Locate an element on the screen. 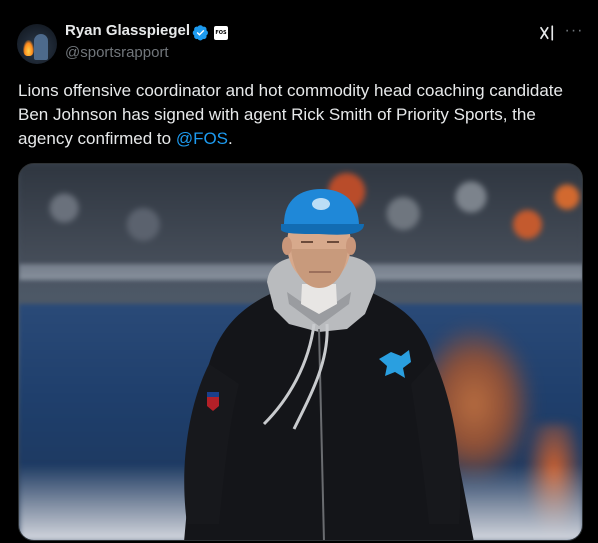 The width and height of the screenshot is (598, 543). grok-icon is located at coordinates (547, 33).